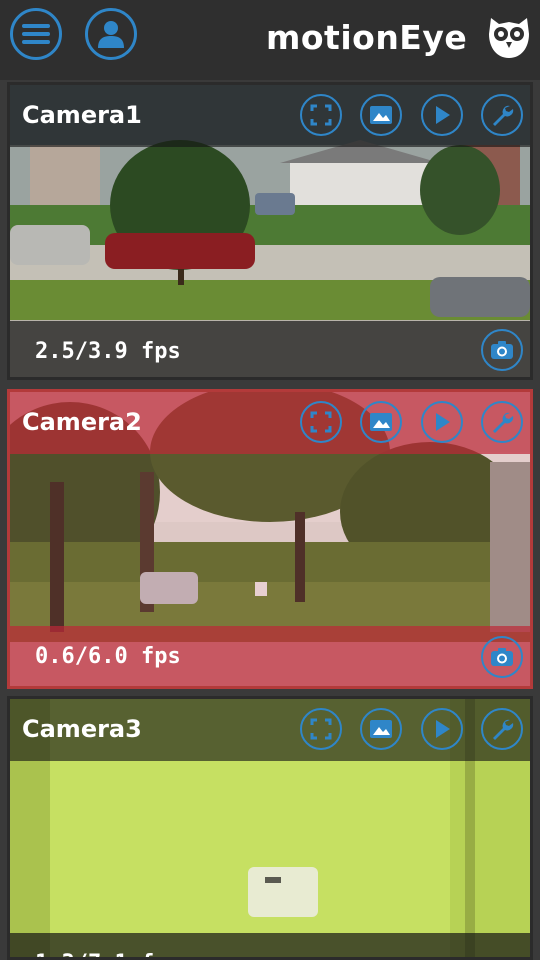 The height and width of the screenshot is (960, 540). I want to click on camera-2-name: Camera2, so click(82, 422).